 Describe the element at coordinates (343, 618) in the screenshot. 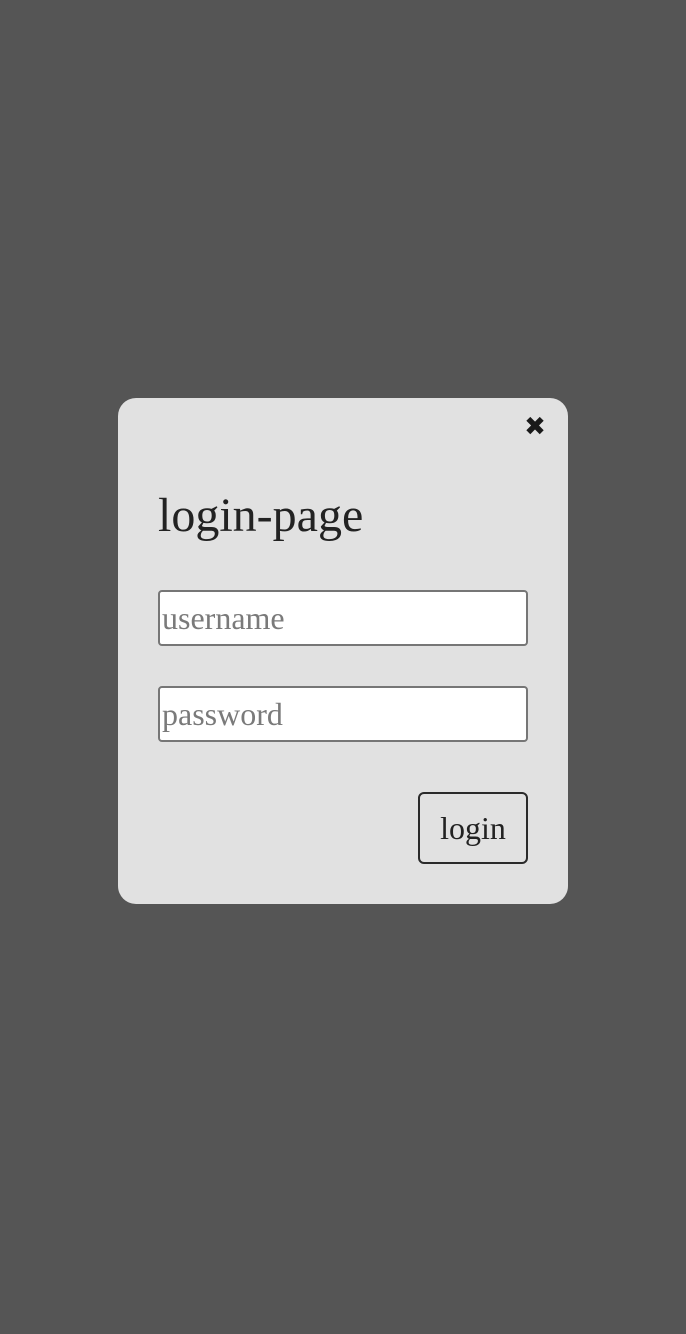

I see `username-input` at that location.